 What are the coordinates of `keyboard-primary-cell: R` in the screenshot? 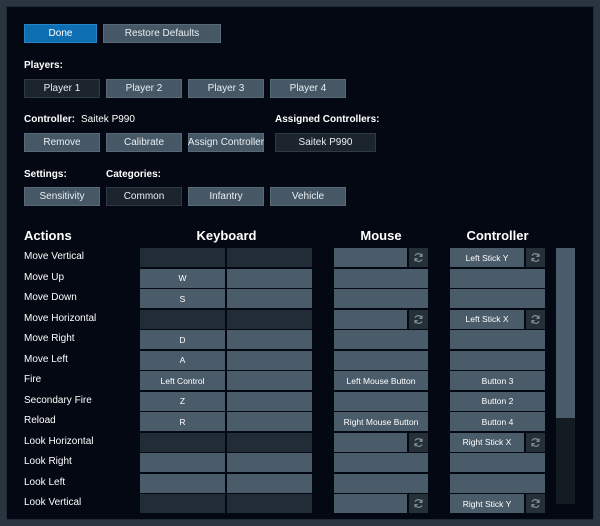 It's located at (182, 421).